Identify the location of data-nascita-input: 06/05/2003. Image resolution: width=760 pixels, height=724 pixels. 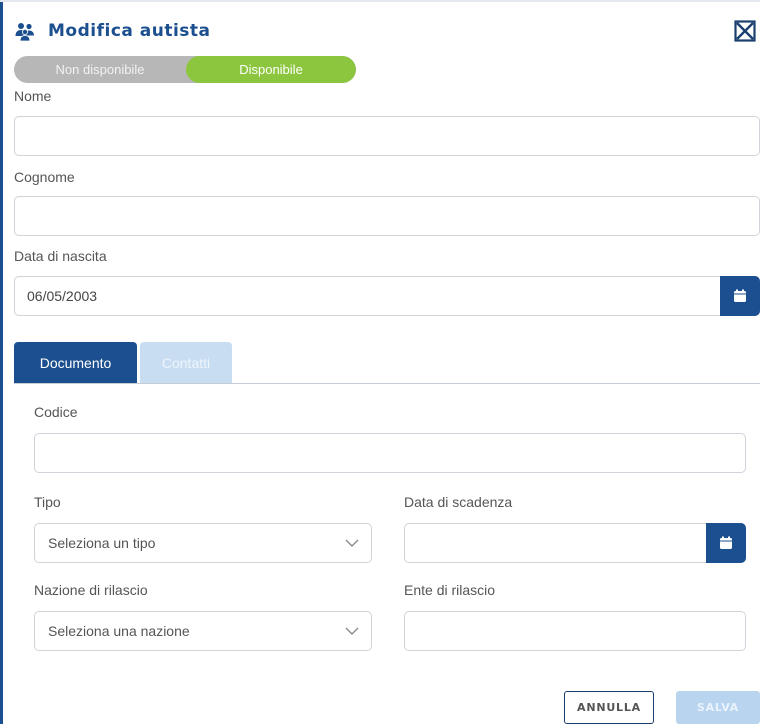
(368, 296).